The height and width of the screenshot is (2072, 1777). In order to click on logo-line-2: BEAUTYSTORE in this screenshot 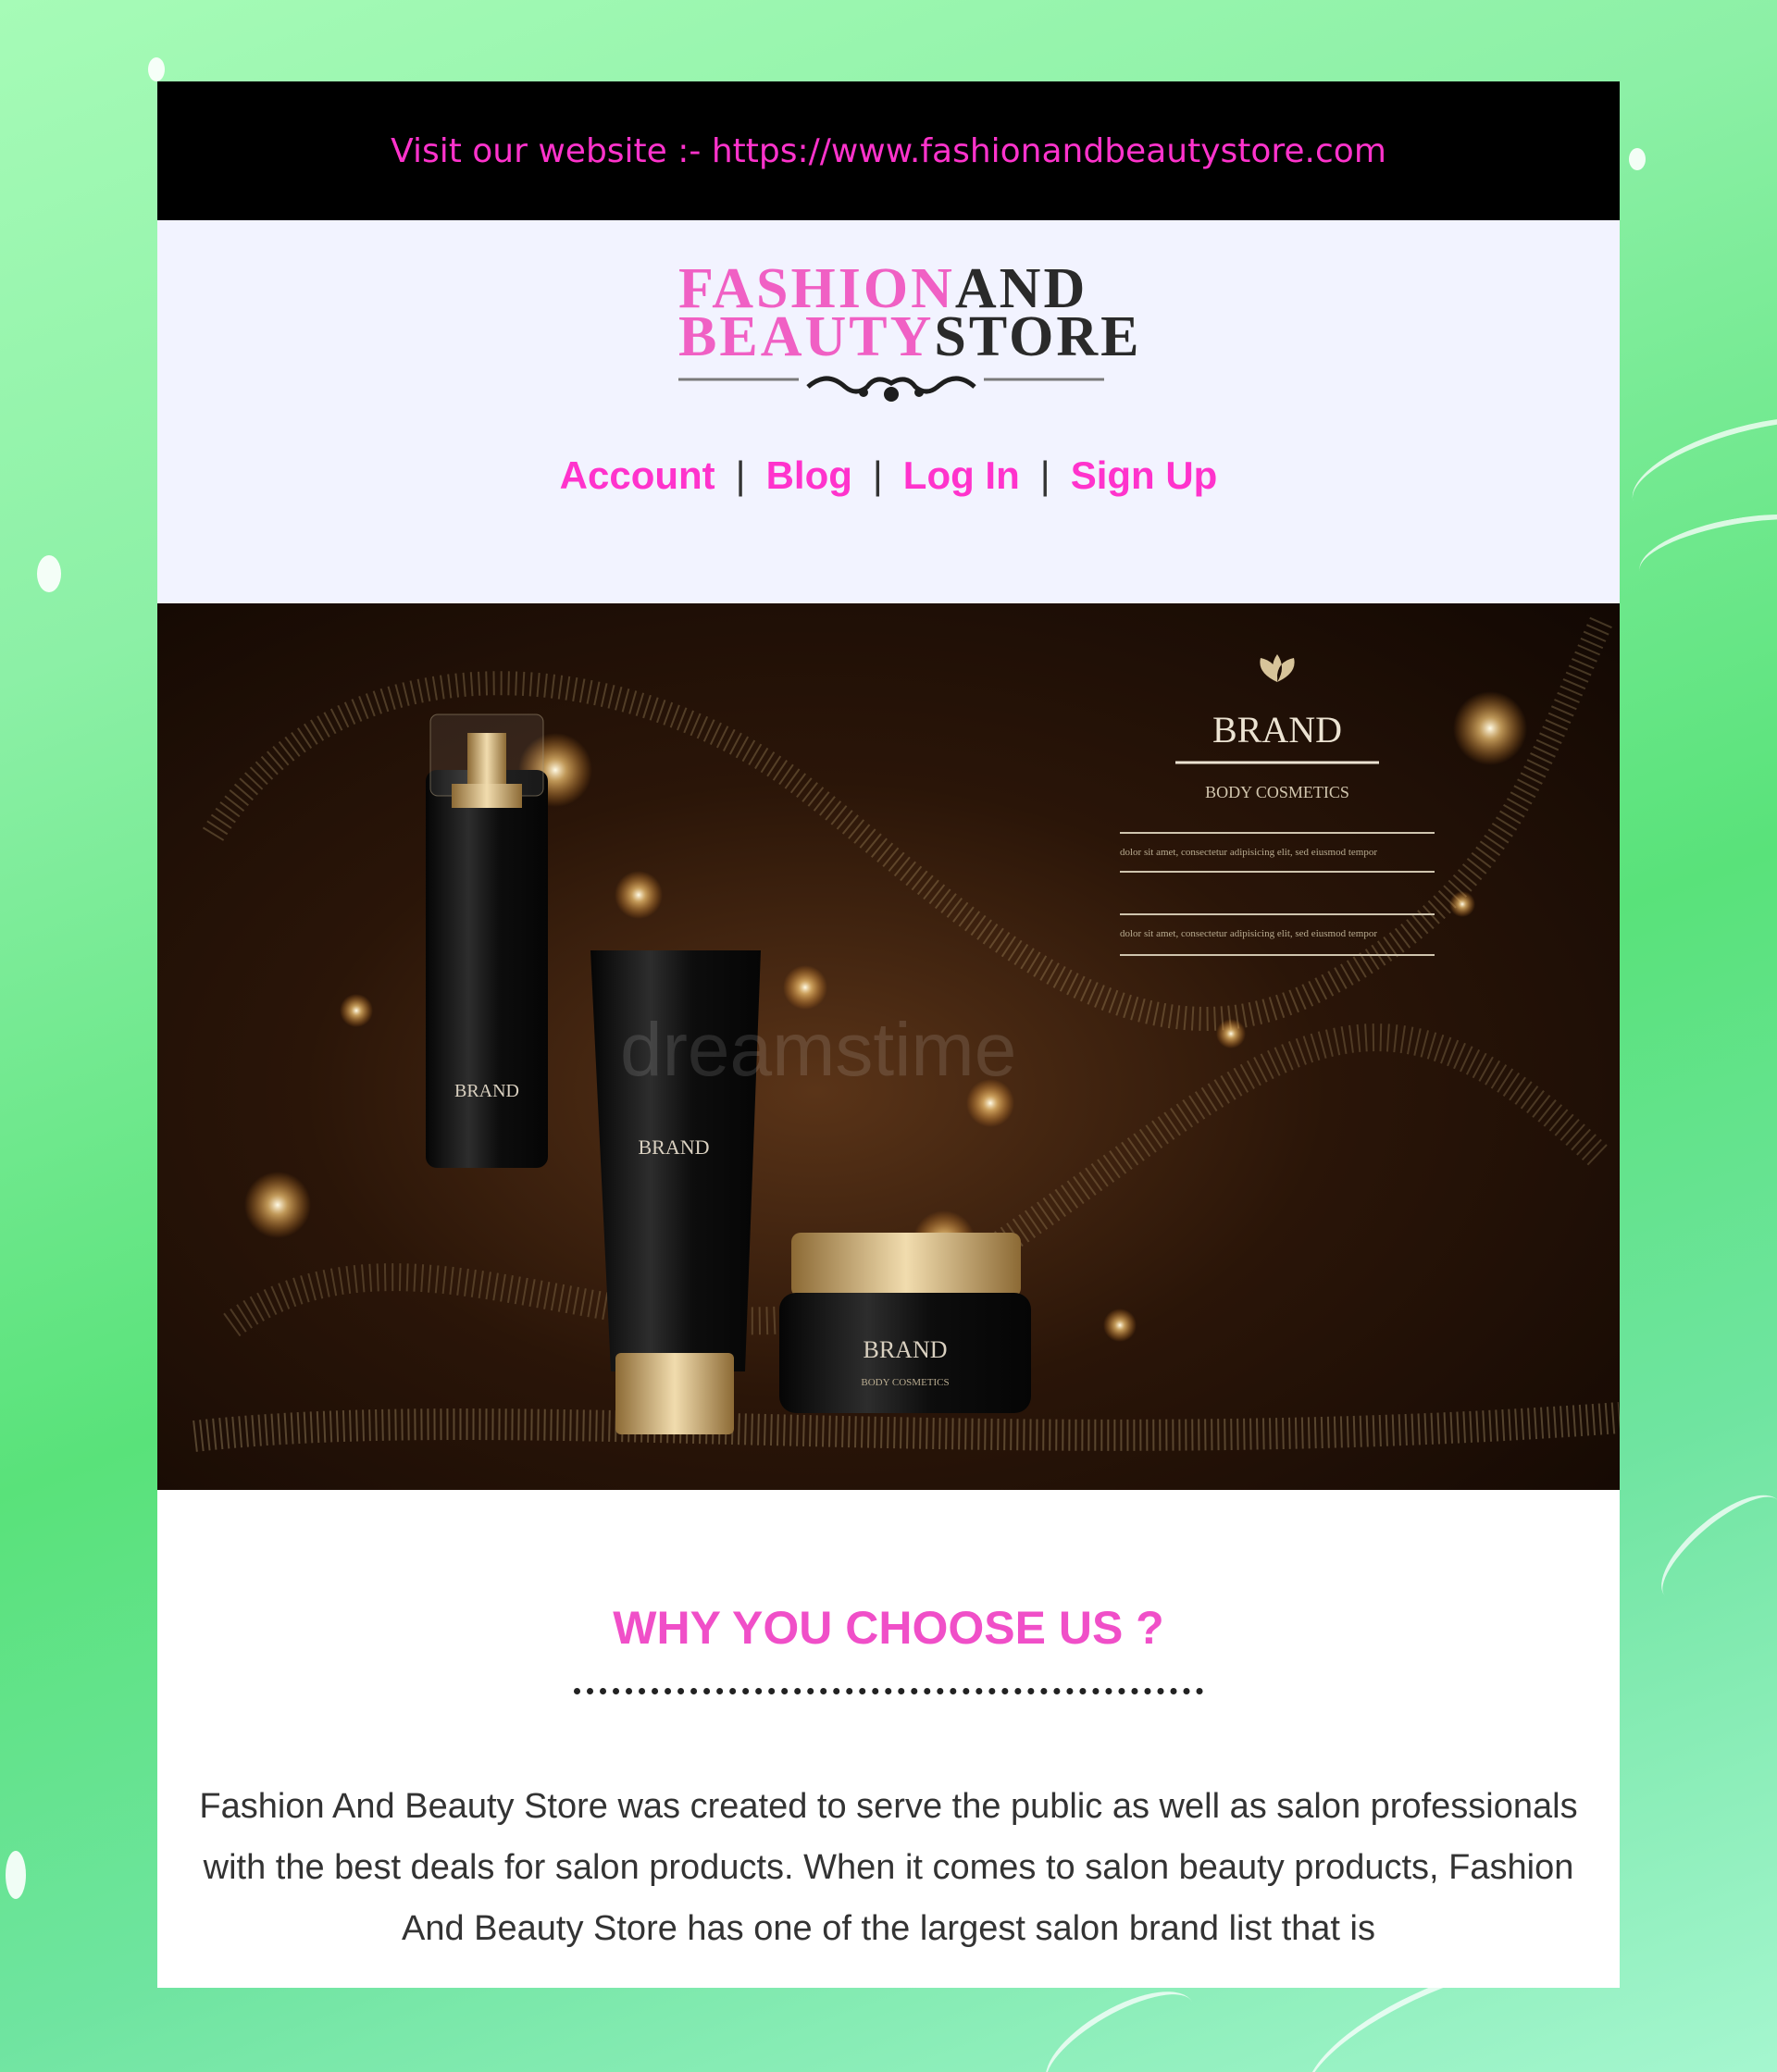, I will do `click(910, 336)`.